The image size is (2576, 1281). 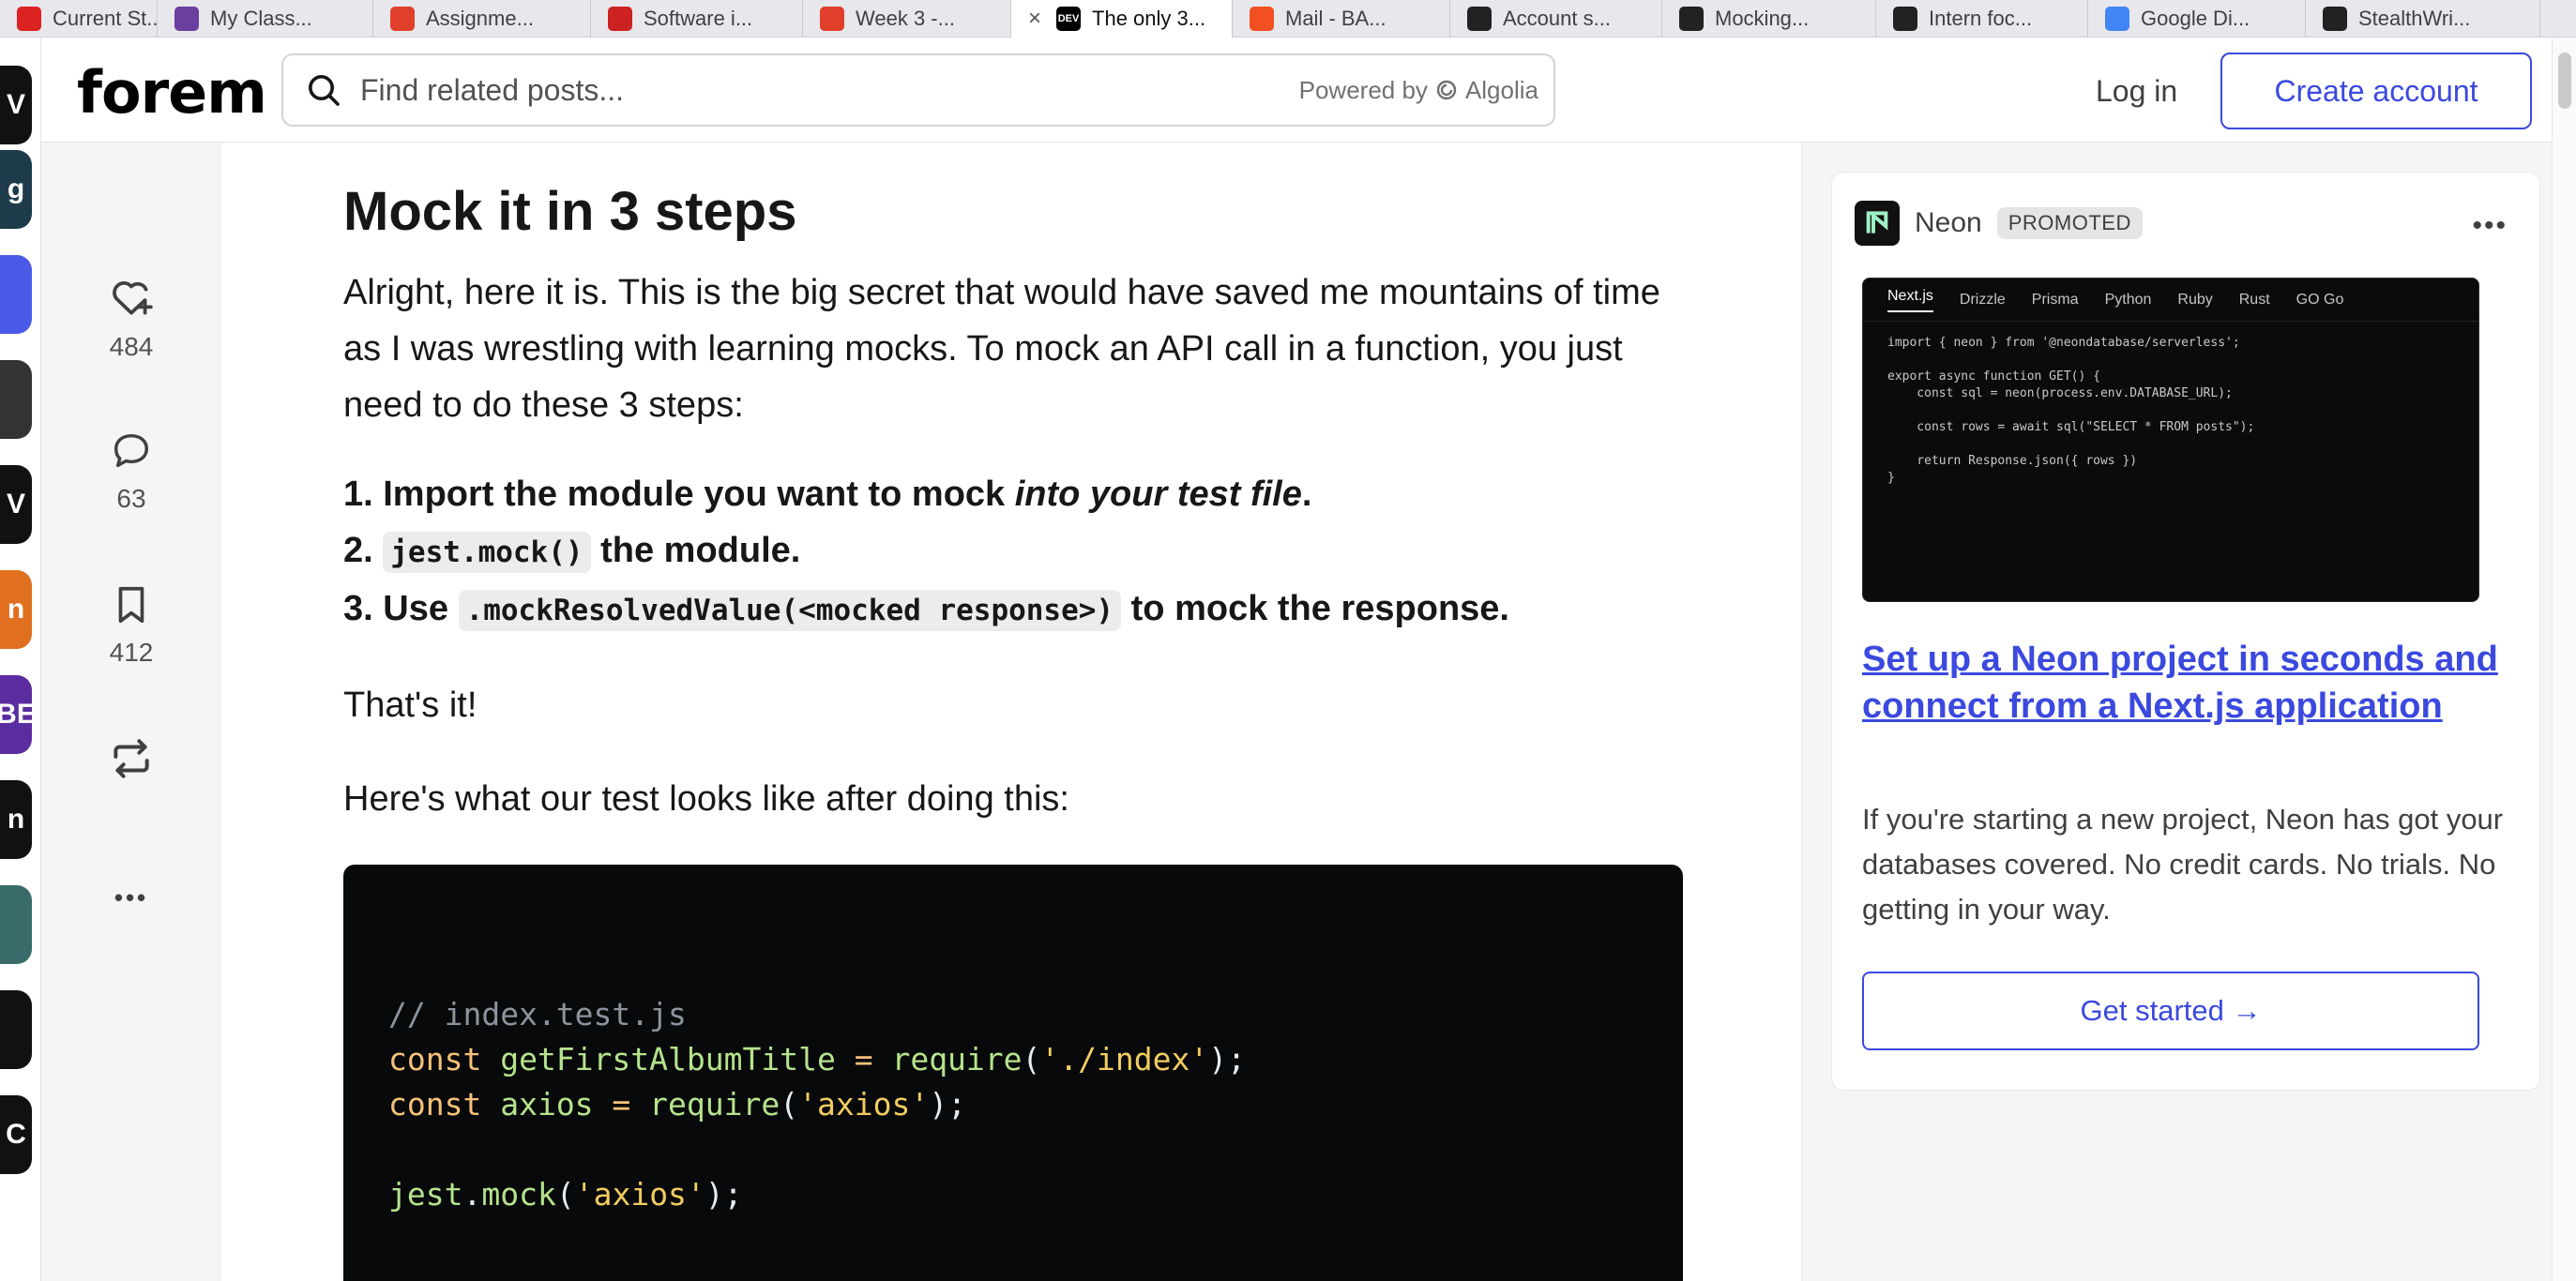 What do you see at coordinates (401, 608) in the screenshot?
I see `step-3-text: 3. Use` at bounding box center [401, 608].